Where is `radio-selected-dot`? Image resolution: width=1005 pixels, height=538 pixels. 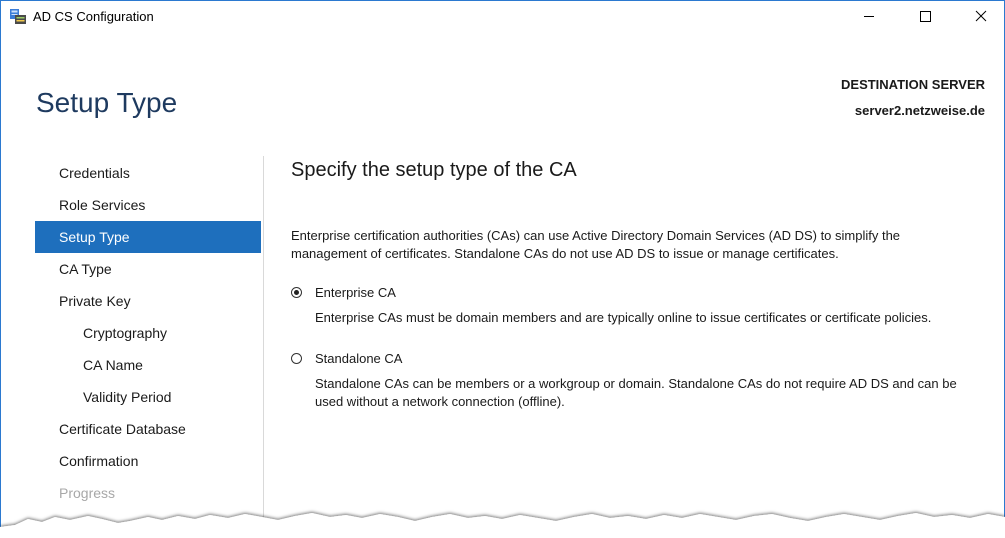
radio-selected-dot is located at coordinates (296, 292).